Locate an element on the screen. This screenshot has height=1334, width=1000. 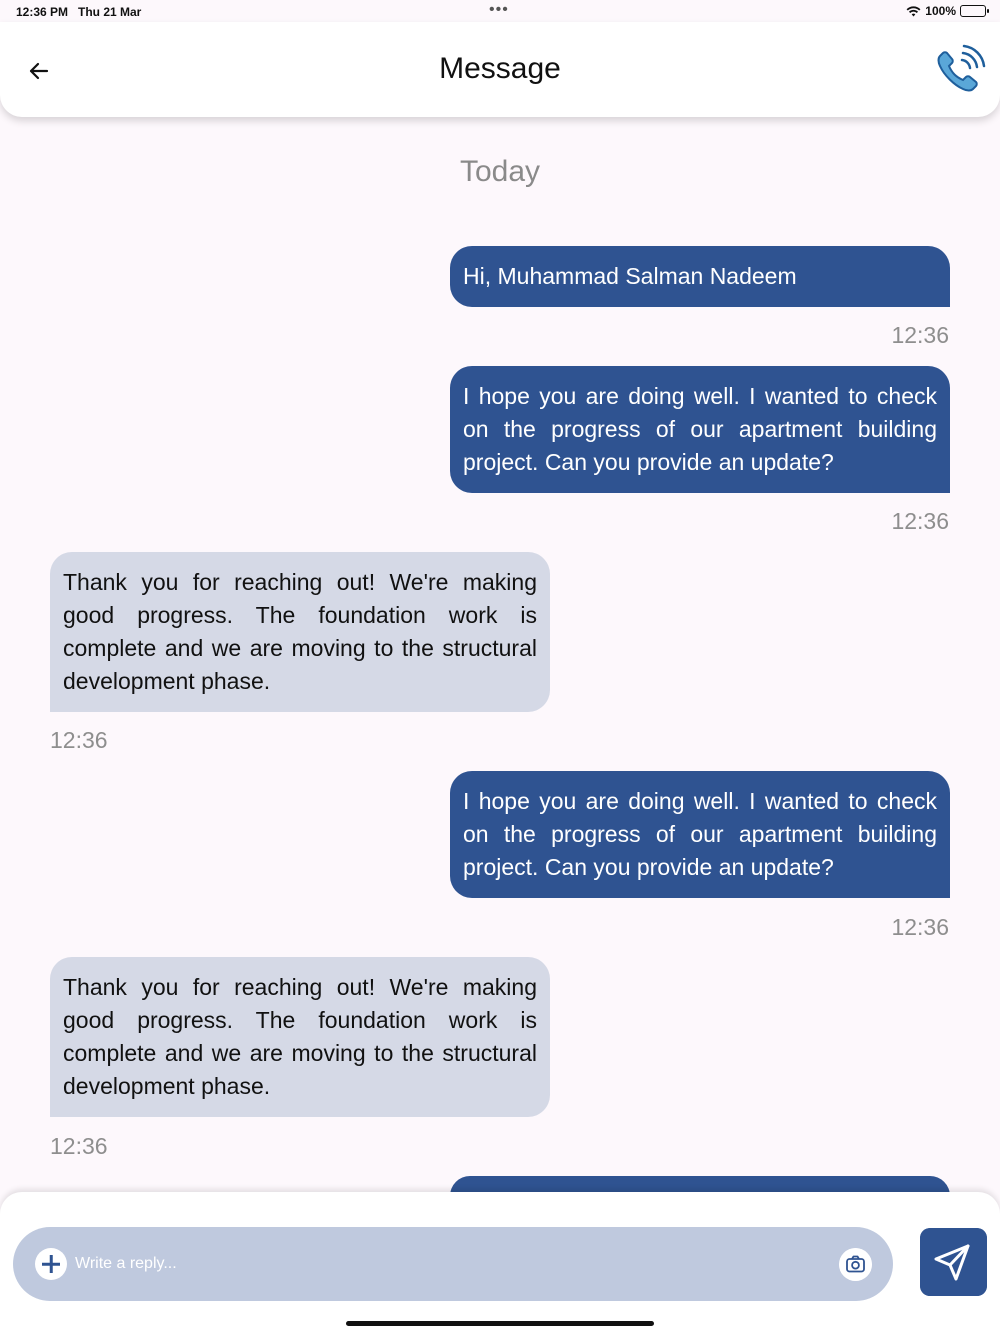
day-separator: Today is located at coordinates (500, 171).